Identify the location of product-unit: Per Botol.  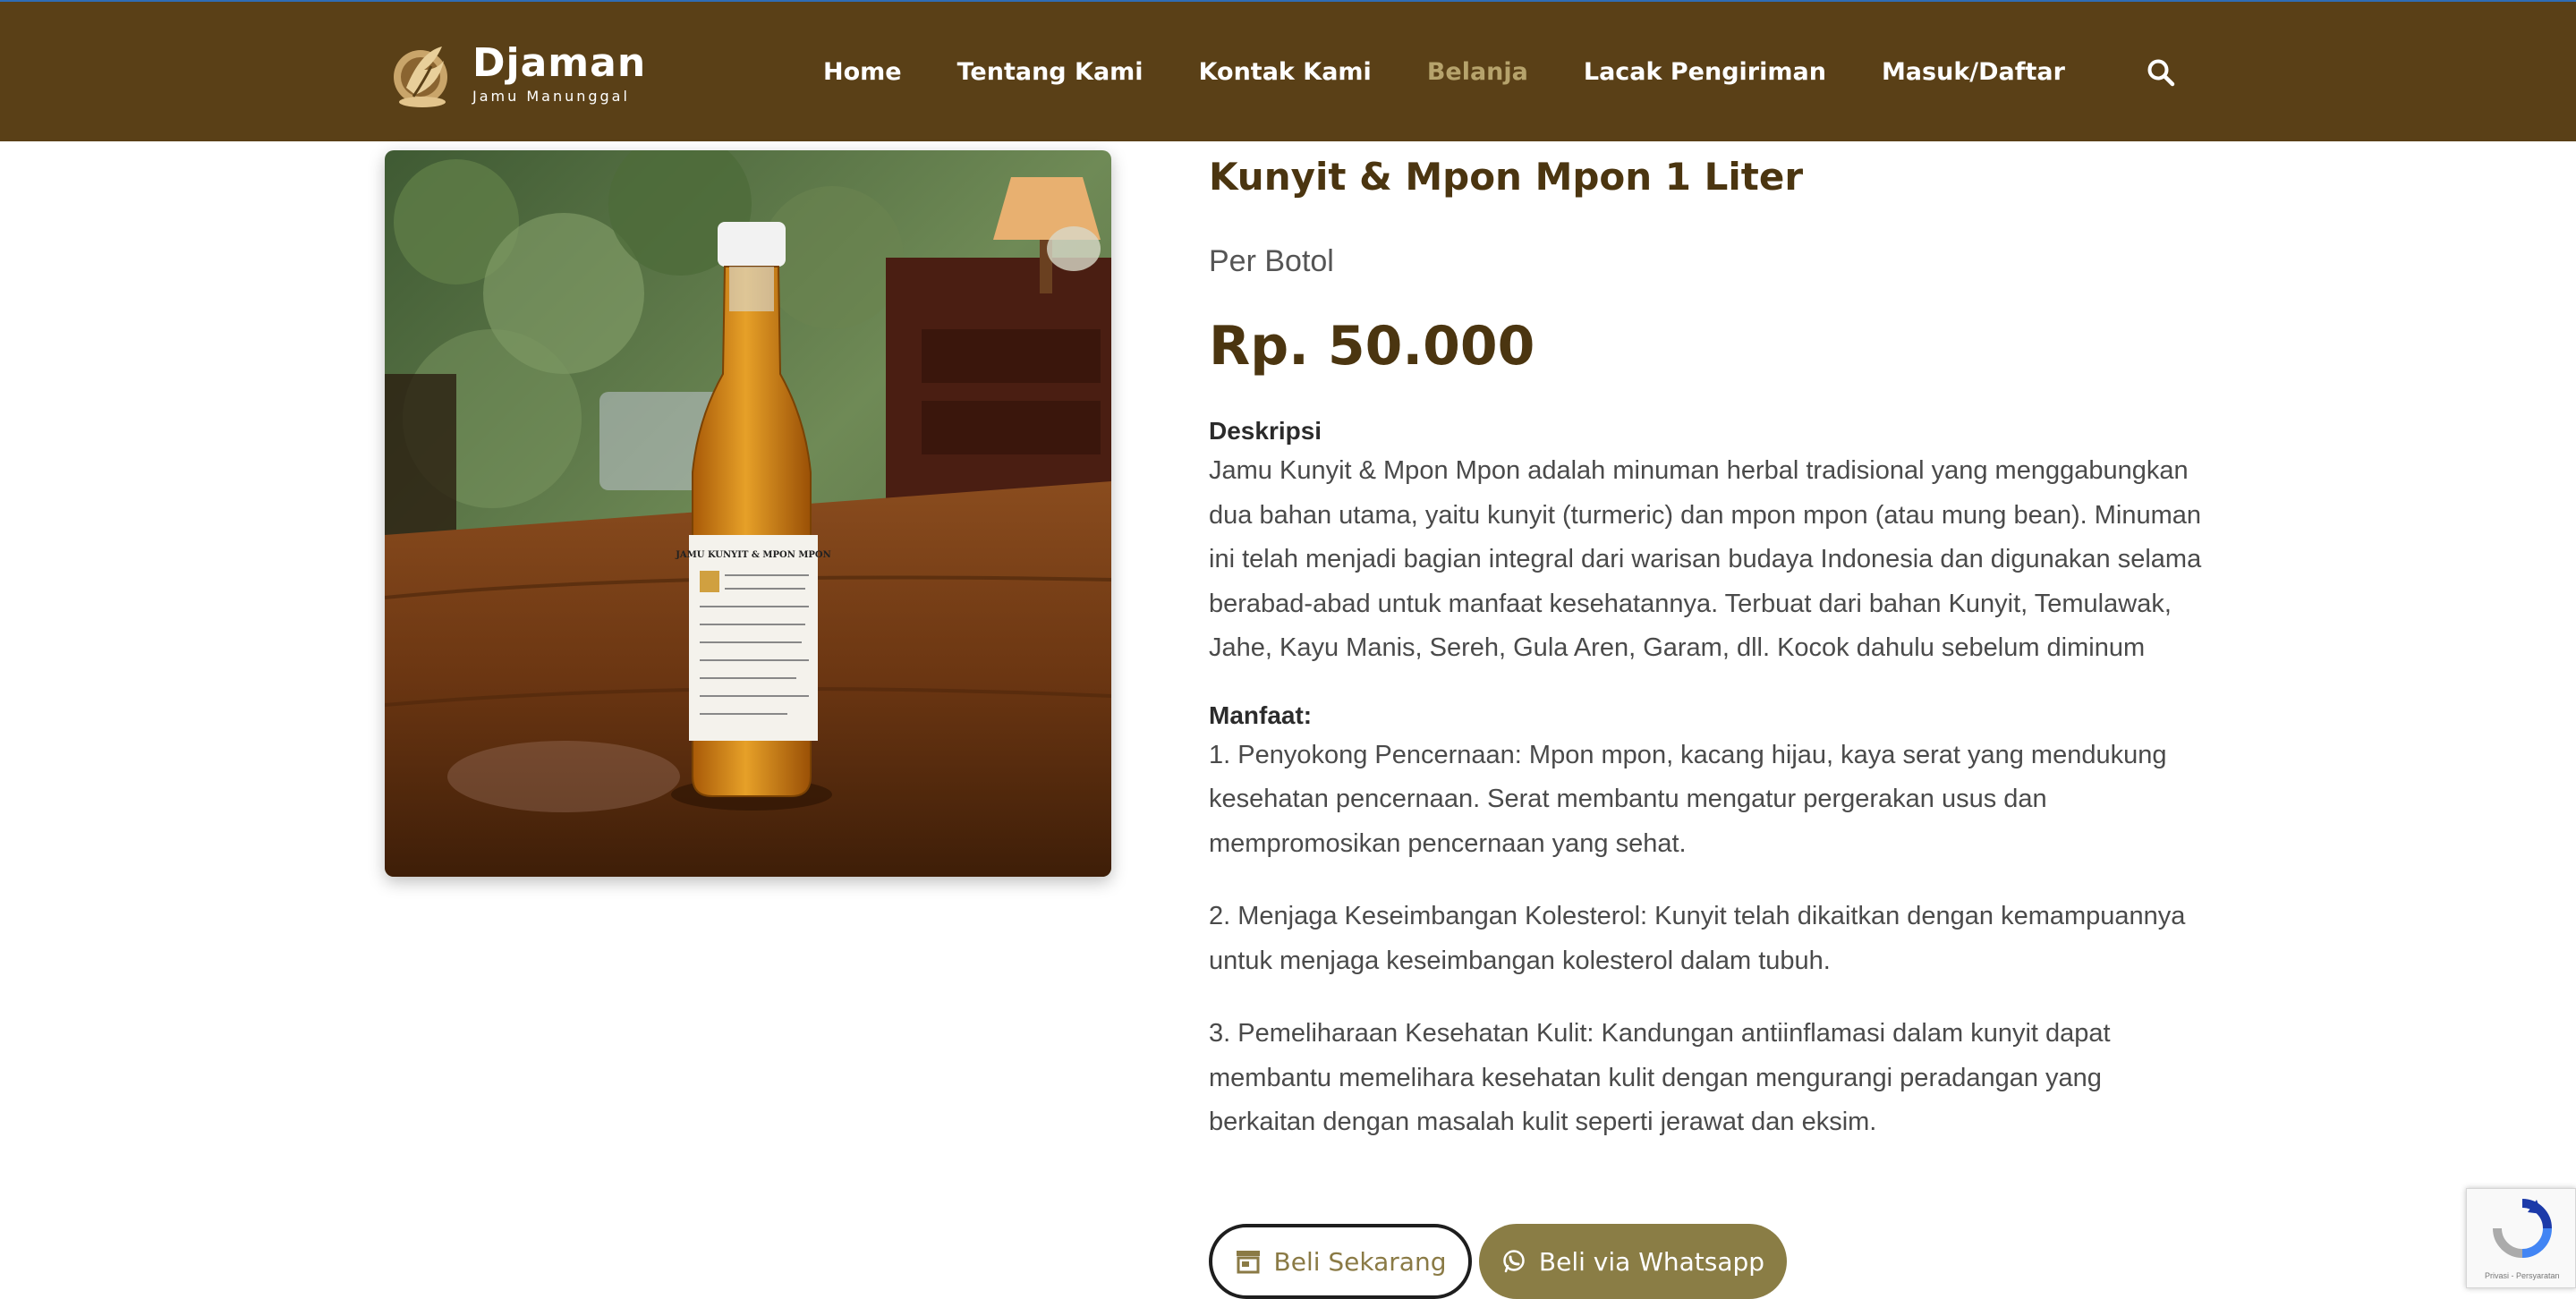
(1271, 261).